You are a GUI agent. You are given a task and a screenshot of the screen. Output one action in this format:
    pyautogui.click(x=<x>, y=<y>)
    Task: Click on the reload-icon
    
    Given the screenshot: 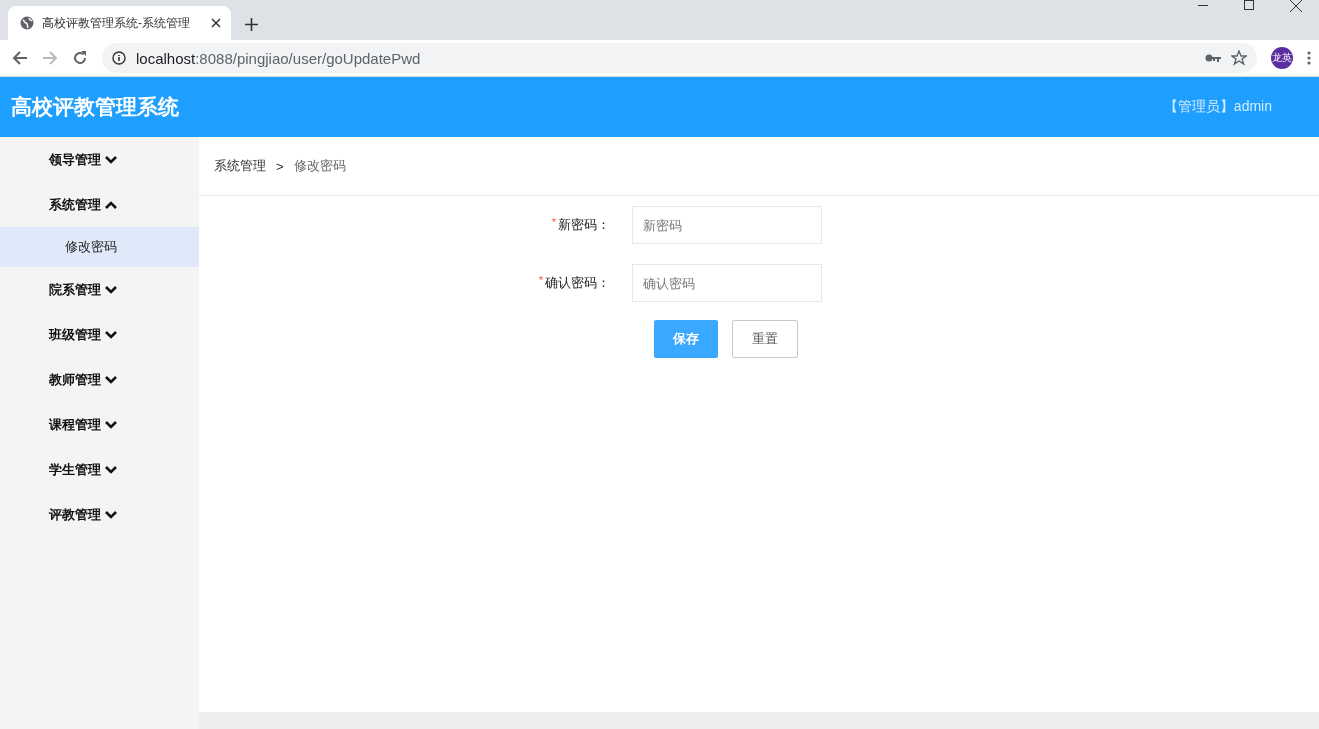 What is the action you would take?
    pyautogui.click(x=80, y=58)
    